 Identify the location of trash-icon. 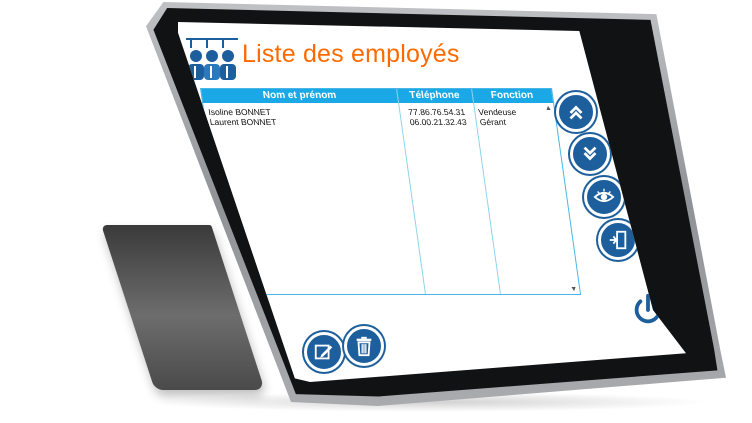
(364, 346).